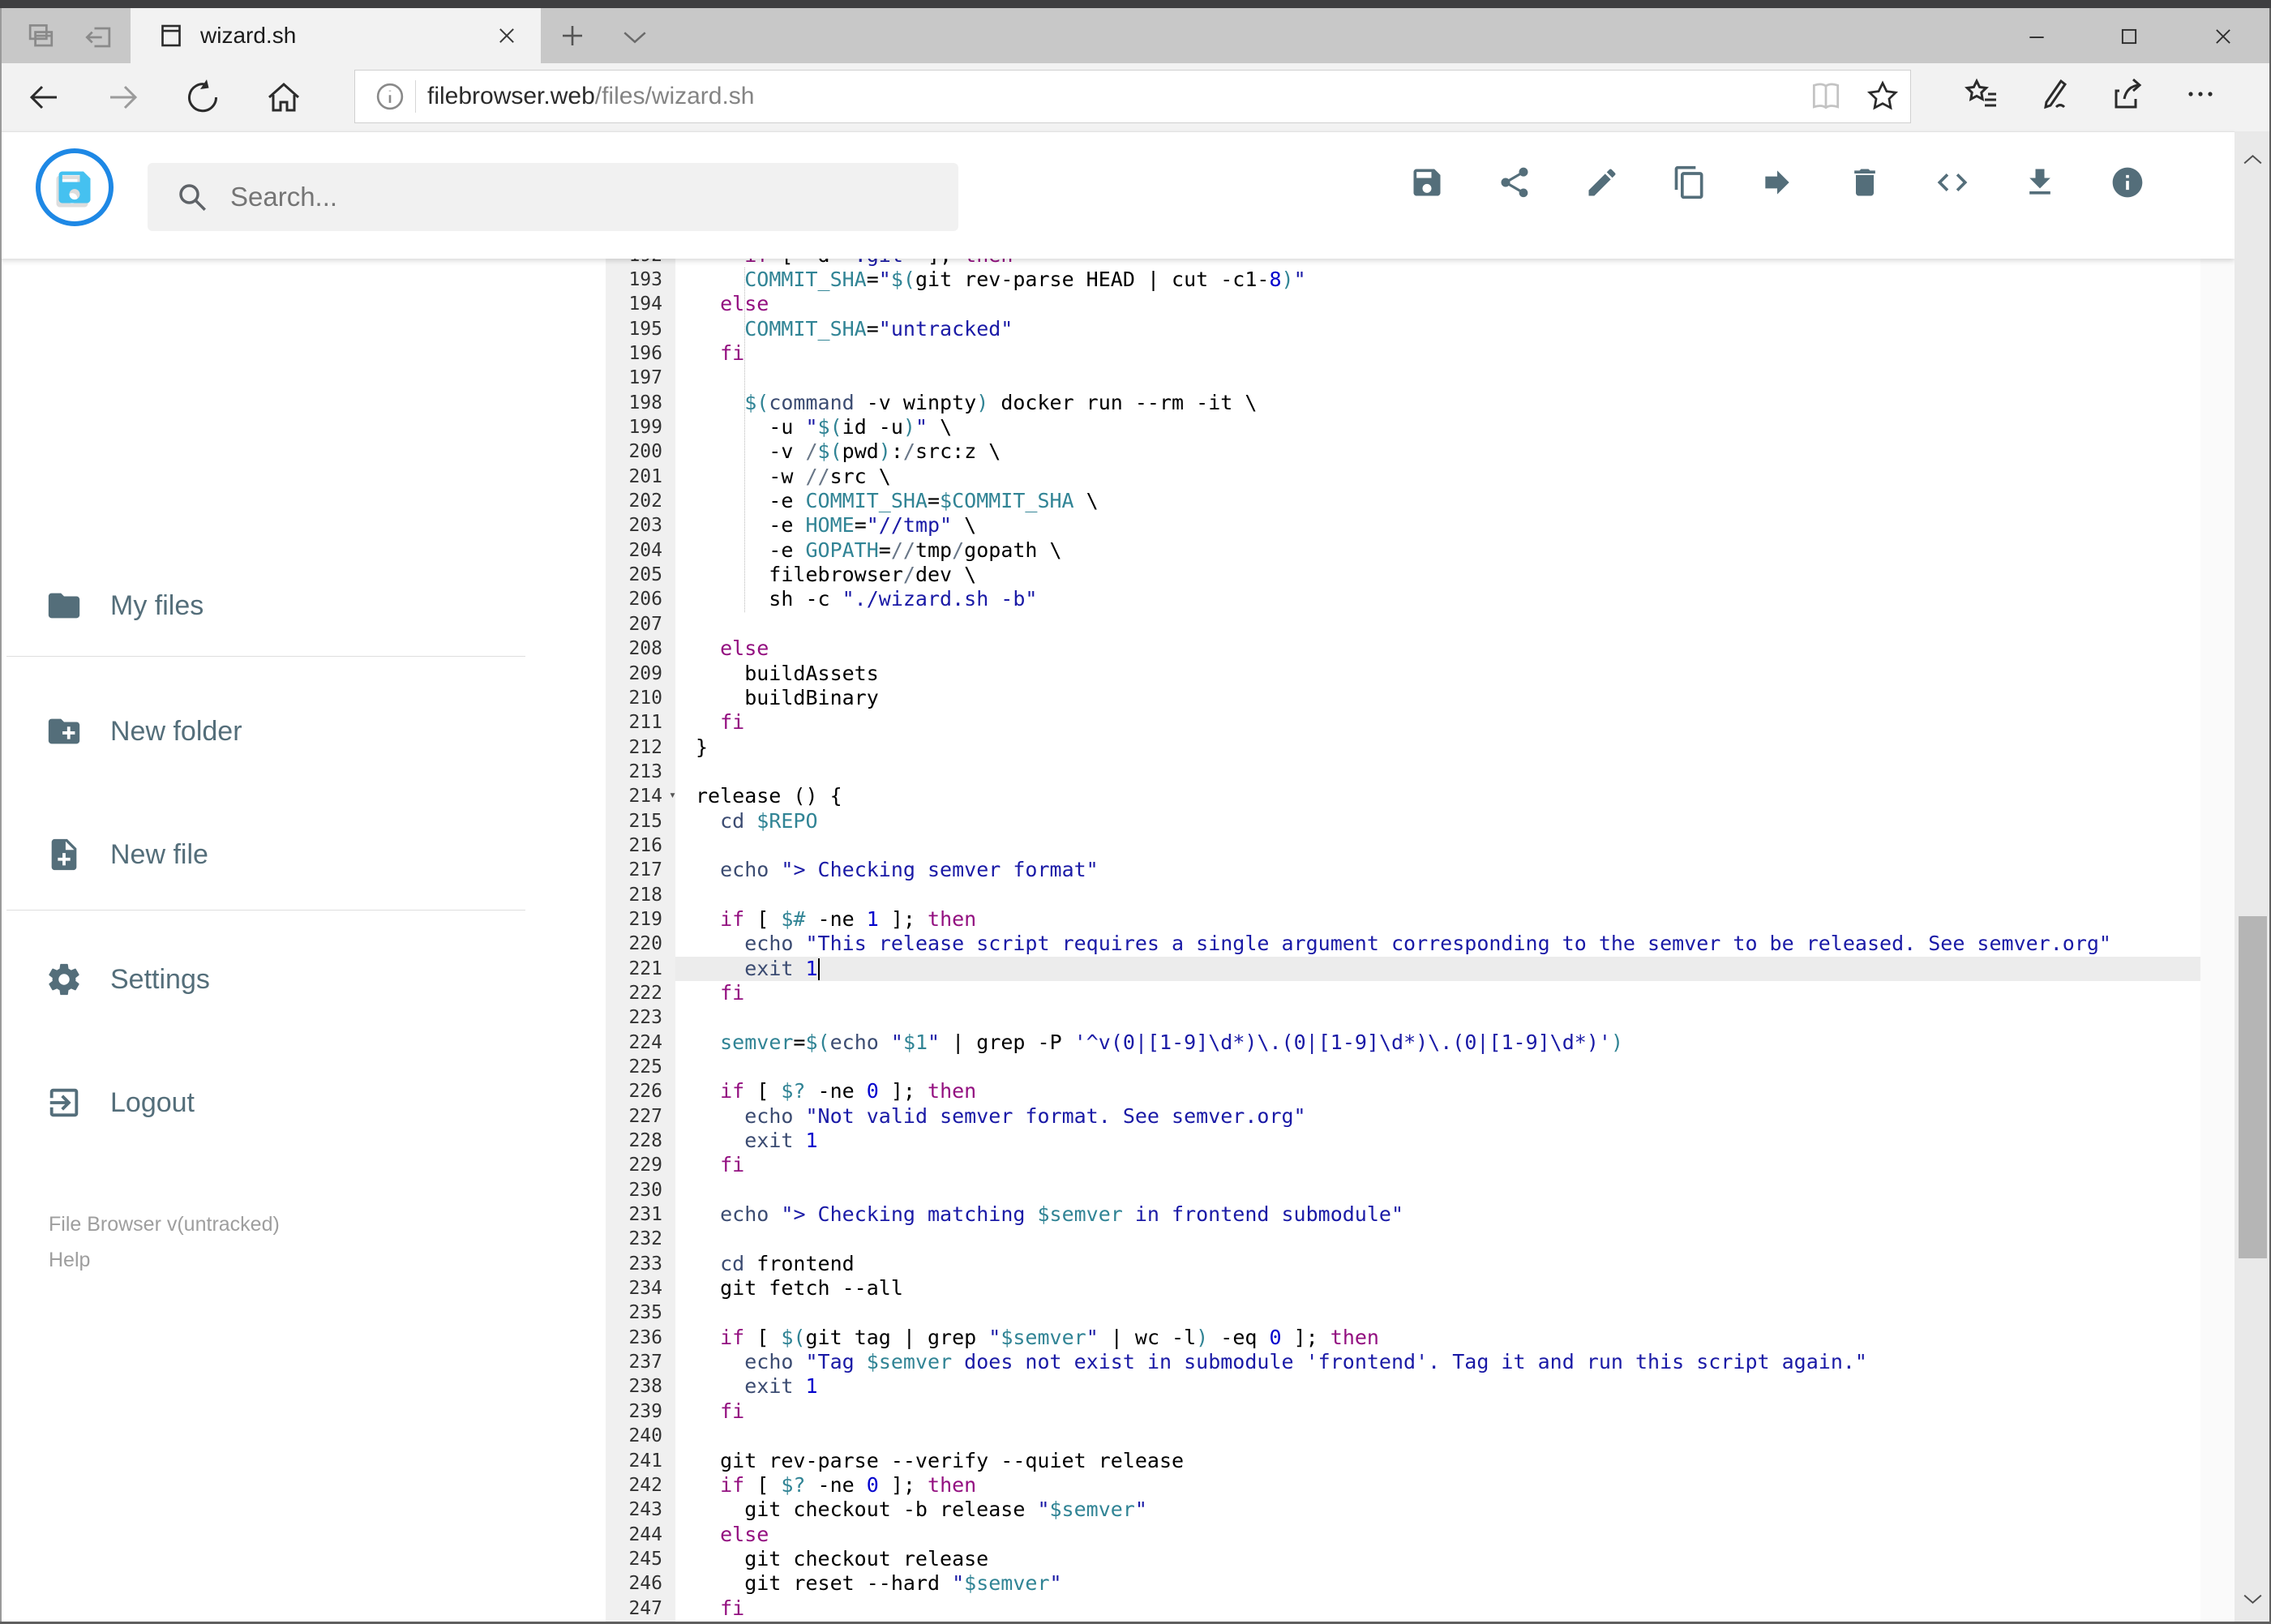  I want to click on code-line-221: 221 exit 1, so click(1403, 969).